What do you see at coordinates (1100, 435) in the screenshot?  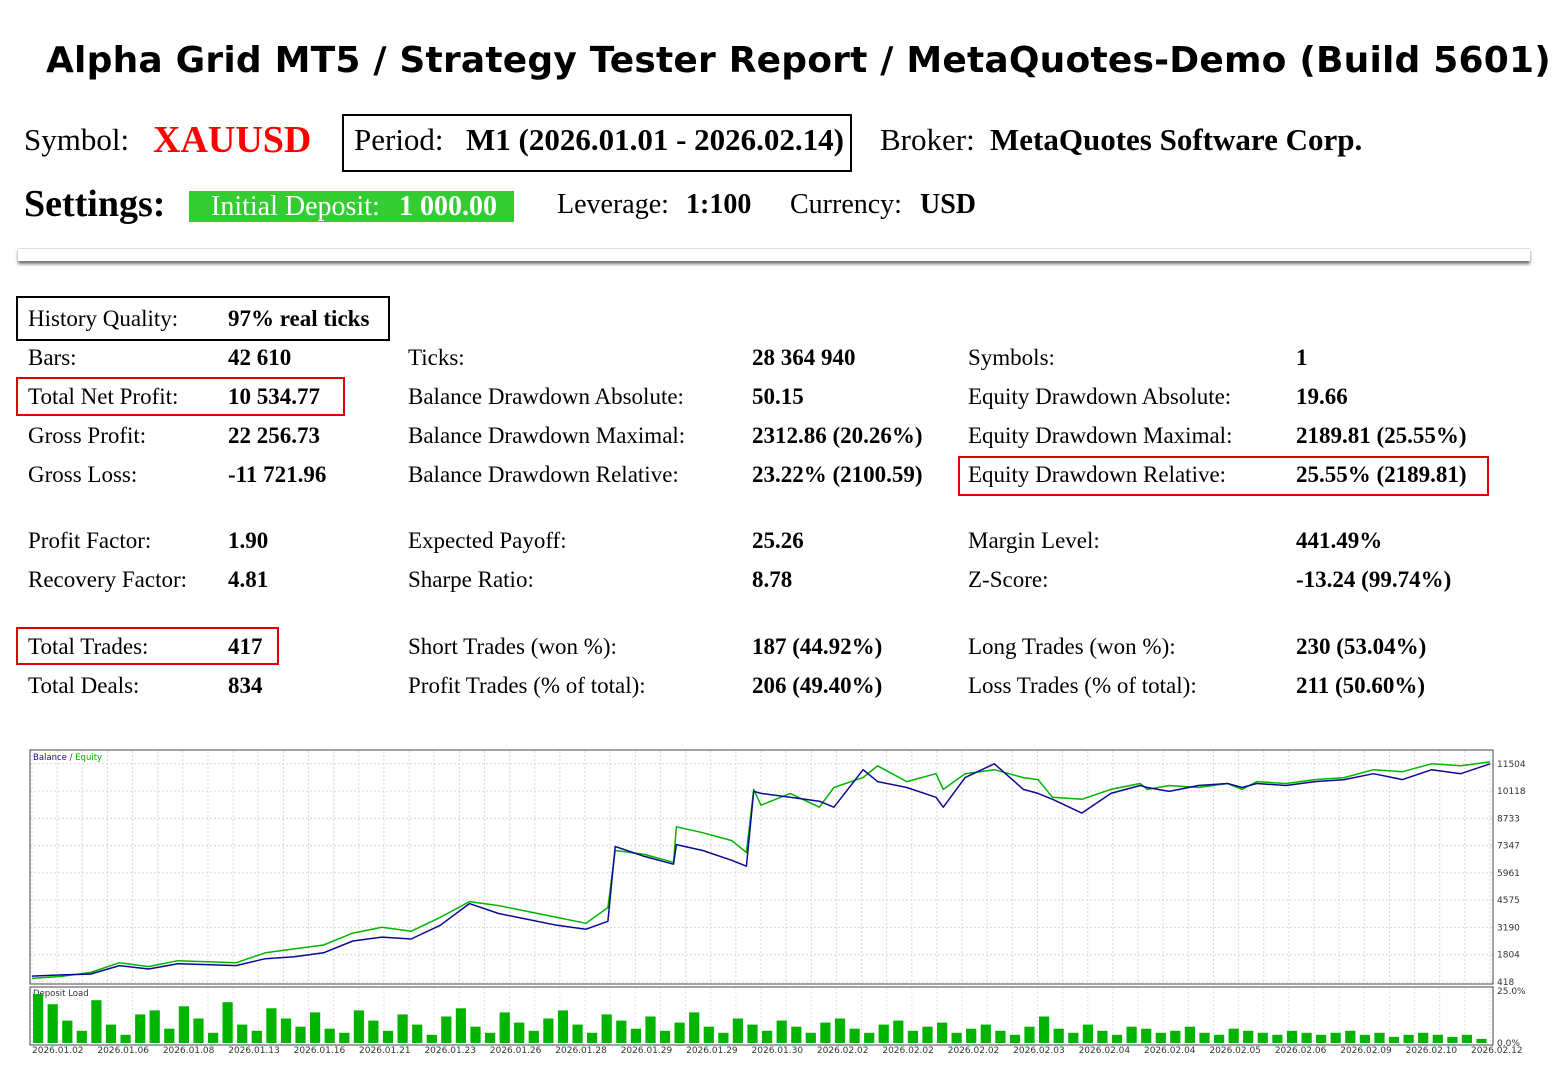 I see `equity-dd-max-label: Equity Drawdown Maximal:` at bounding box center [1100, 435].